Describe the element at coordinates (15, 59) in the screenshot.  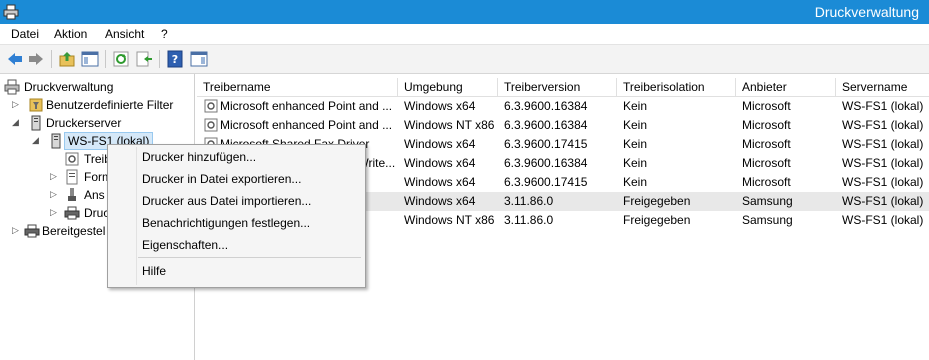
I see `back-icon` at that location.